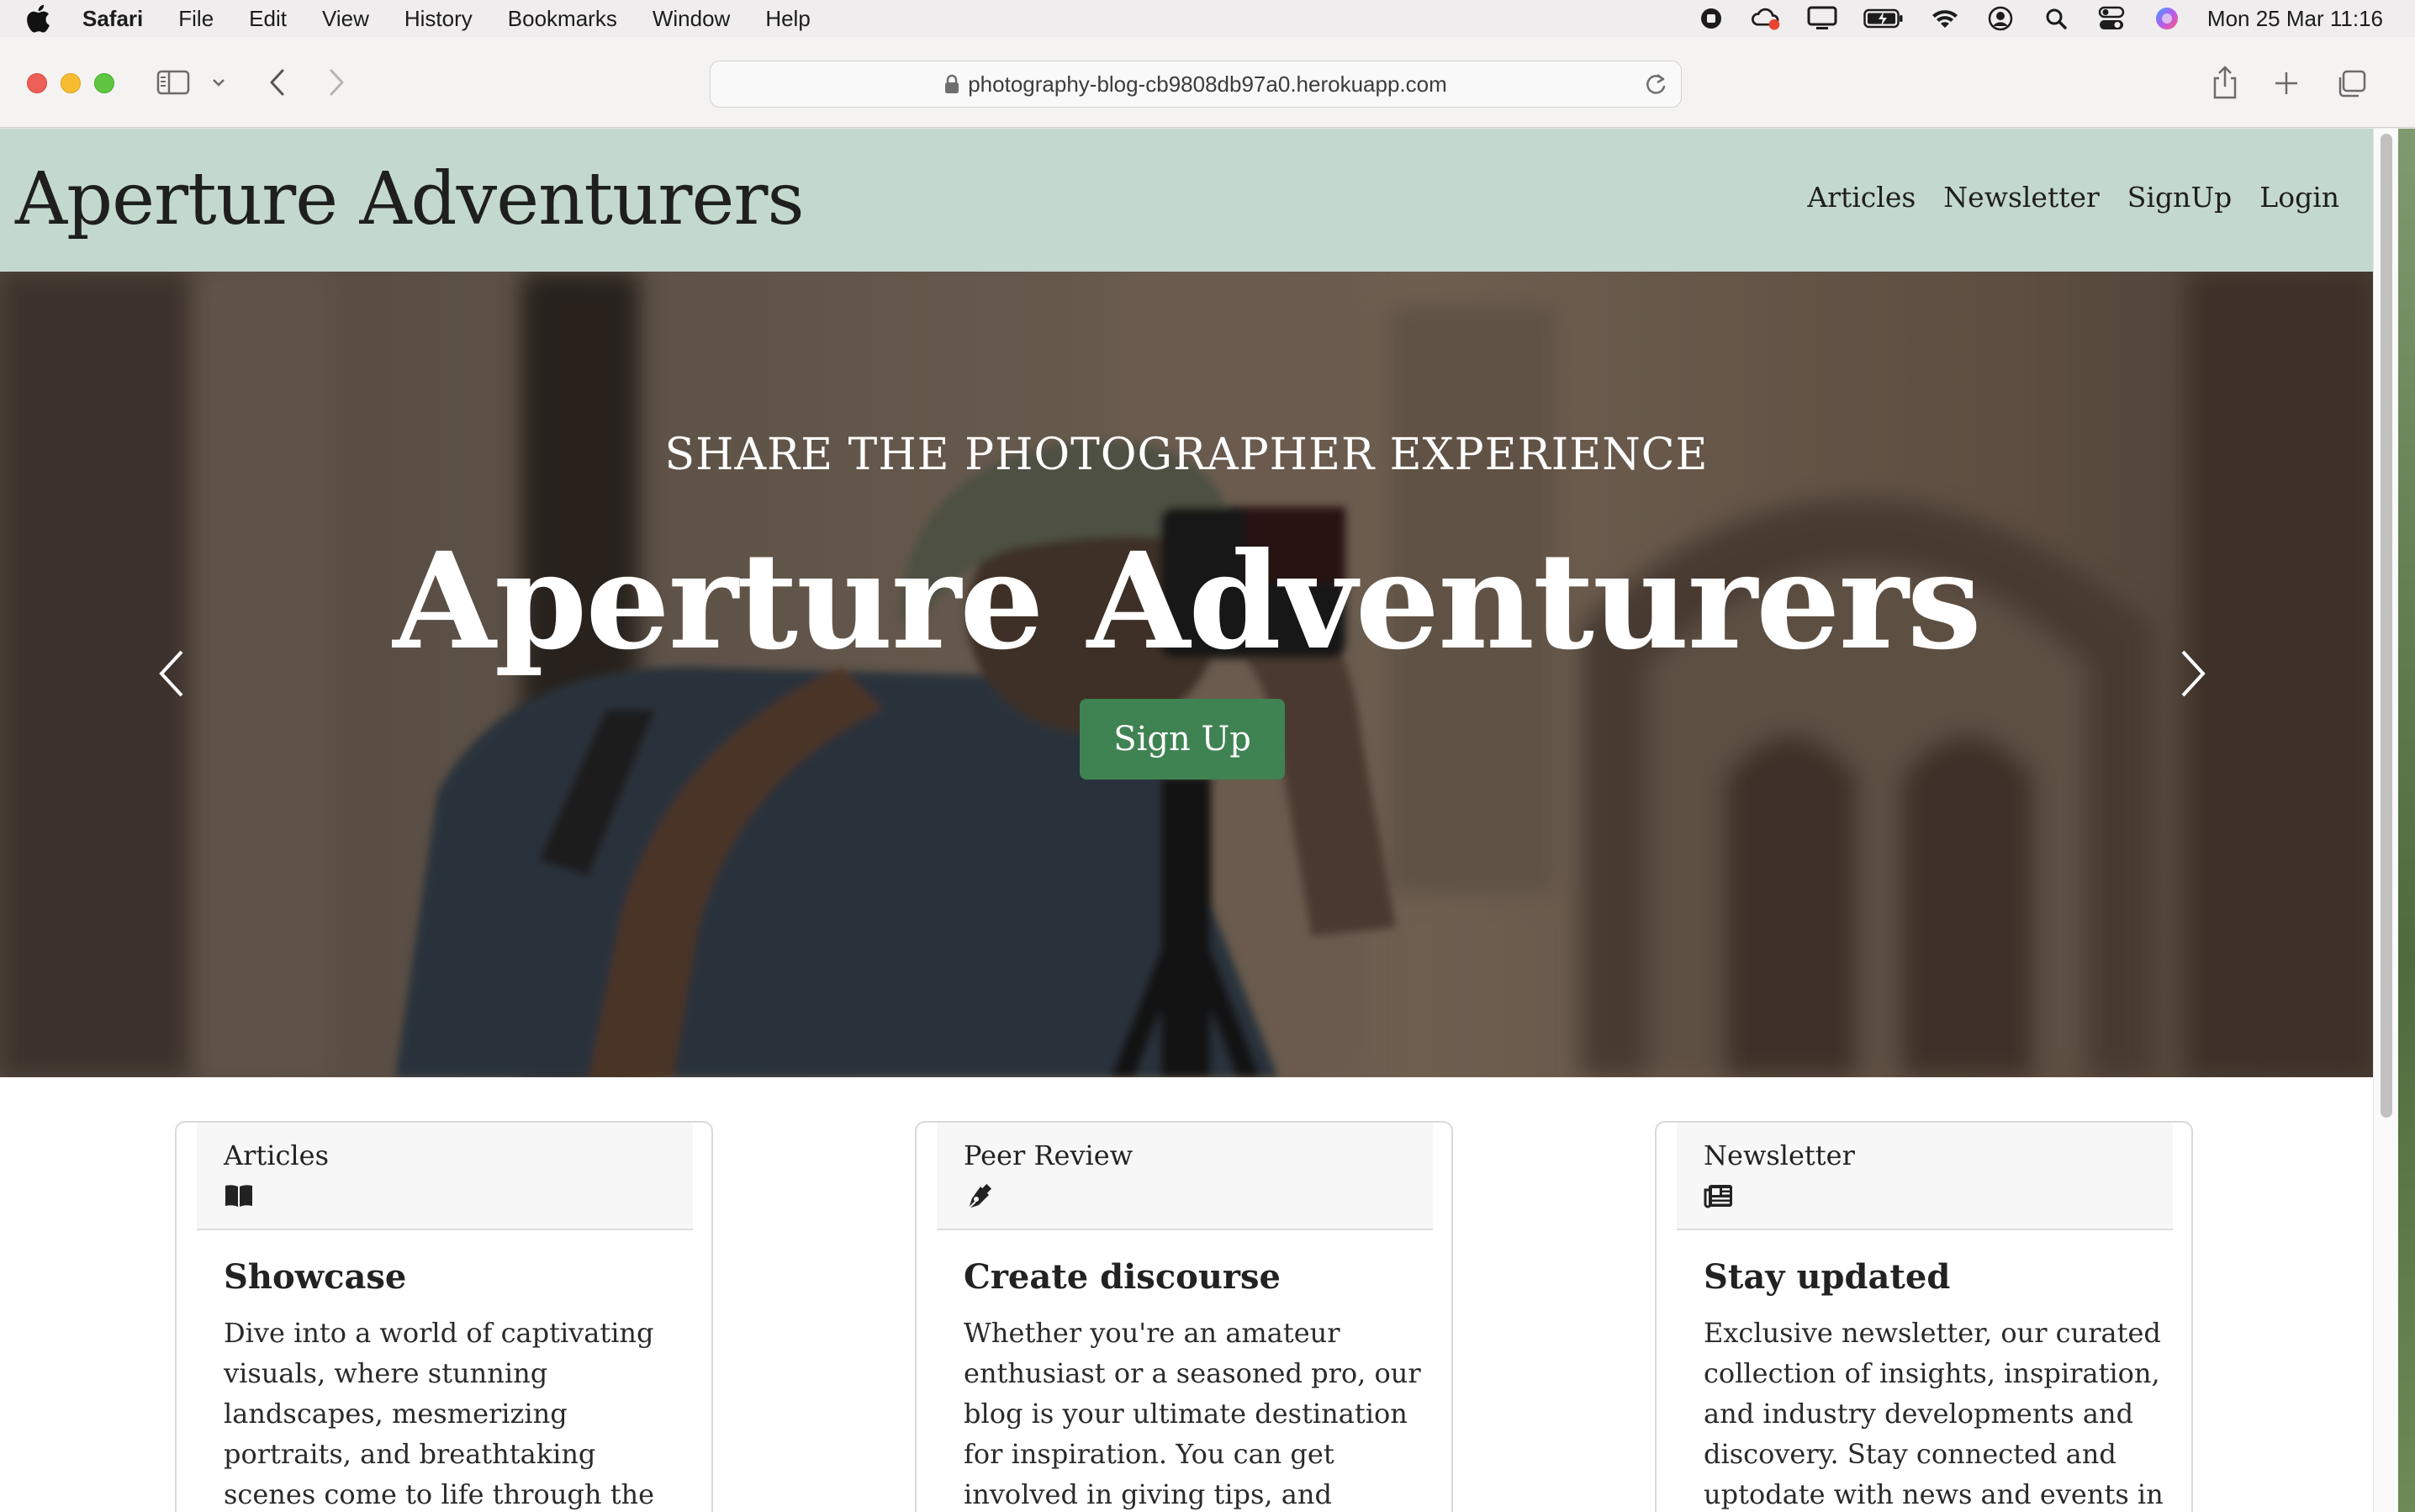 Image resolution: width=2415 pixels, height=1512 pixels. Describe the element at coordinates (1655, 87) in the screenshot. I see `reload-icon` at that location.